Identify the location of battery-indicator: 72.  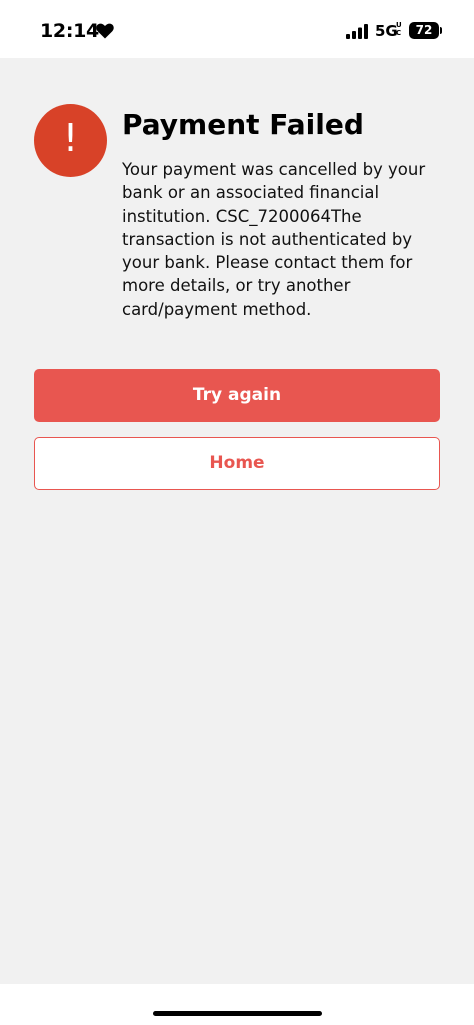
(424, 30).